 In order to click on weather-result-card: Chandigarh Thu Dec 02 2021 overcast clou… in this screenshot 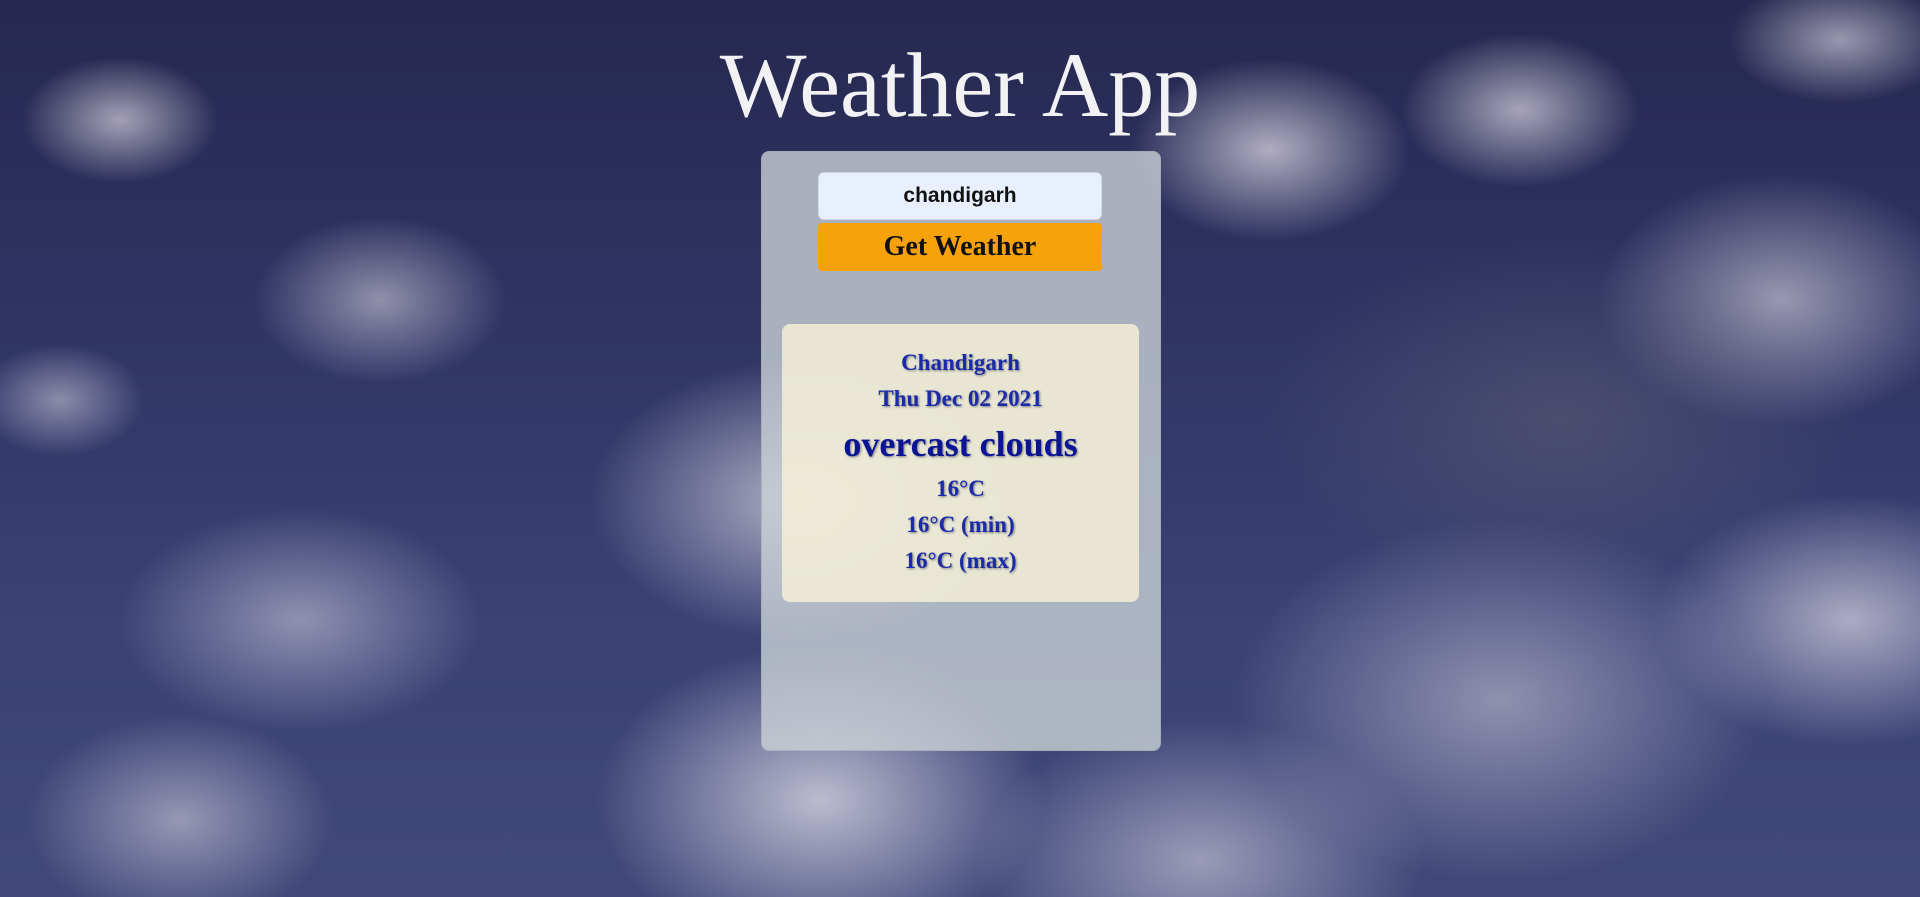, I will do `click(960, 463)`.